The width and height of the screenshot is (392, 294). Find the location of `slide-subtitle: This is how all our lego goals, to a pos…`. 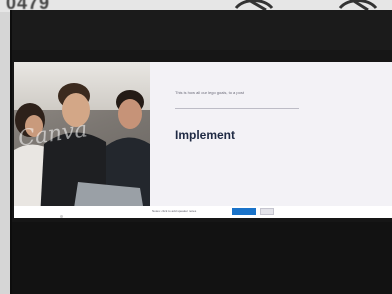

slide-subtitle: This is how all our lego goals, to a pos… is located at coordinates (209, 92).